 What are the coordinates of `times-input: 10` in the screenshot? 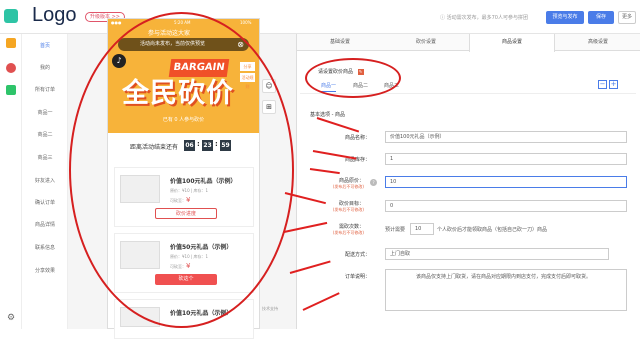 It's located at (422, 229).